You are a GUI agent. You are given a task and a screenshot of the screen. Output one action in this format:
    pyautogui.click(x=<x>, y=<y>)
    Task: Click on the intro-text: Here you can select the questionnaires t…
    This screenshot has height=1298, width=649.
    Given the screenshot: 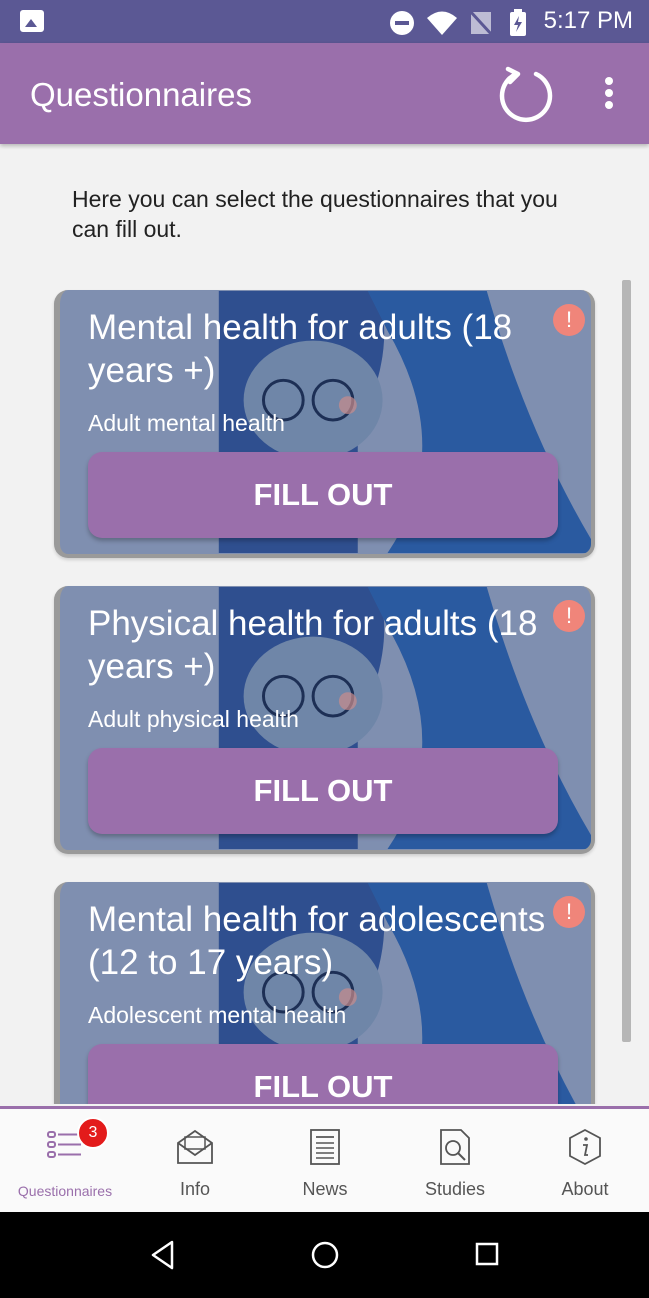 What is the action you would take?
    pyautogui.click(x=315, y=214)
    